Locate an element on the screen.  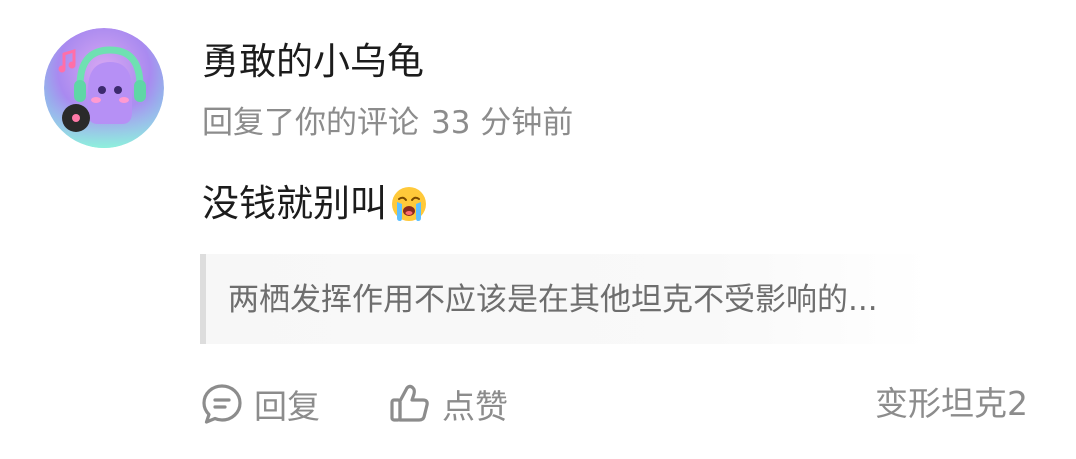
comment-text-row: 没钱就别叫 is located at coordinates (315, 204).